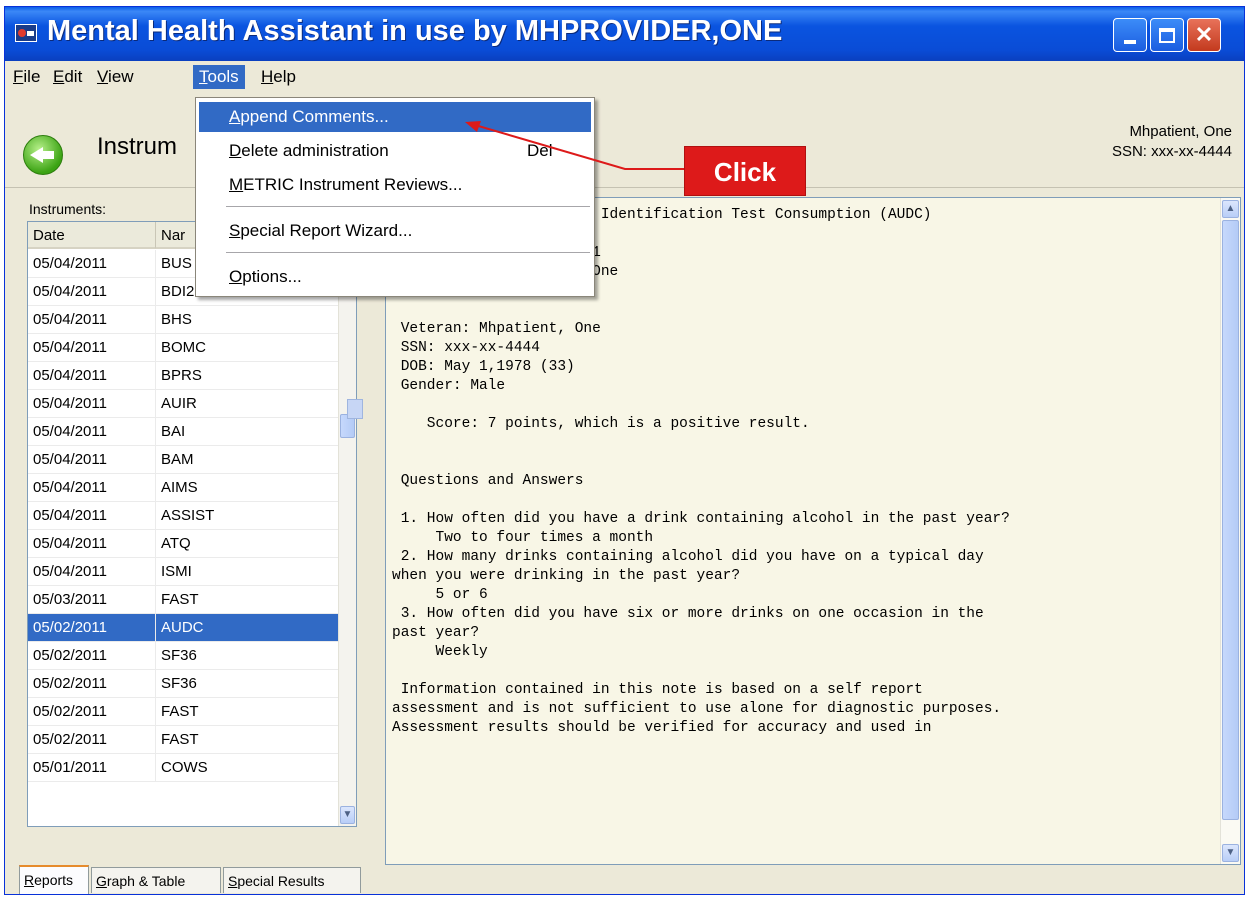 The height and width of the screenshot is (899, 1249). What do you see at coordinates (249, 348) in the screenshot?
I see `row-name: BOMC` at bounding box center [249, 348].